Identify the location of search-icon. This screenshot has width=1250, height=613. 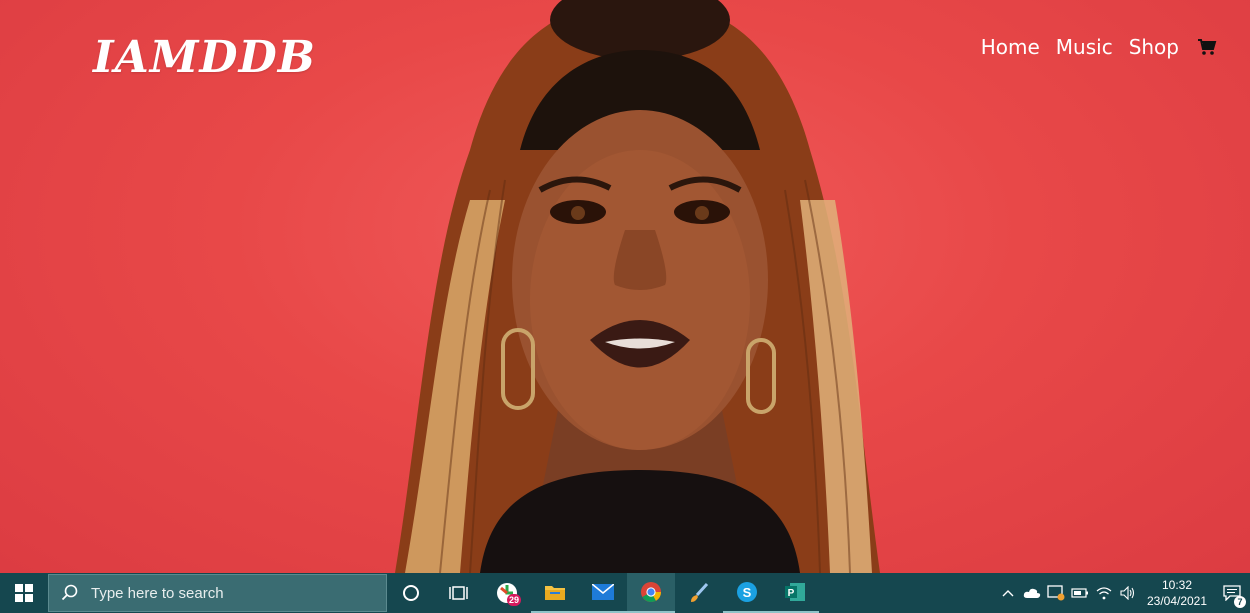
(69, 592).